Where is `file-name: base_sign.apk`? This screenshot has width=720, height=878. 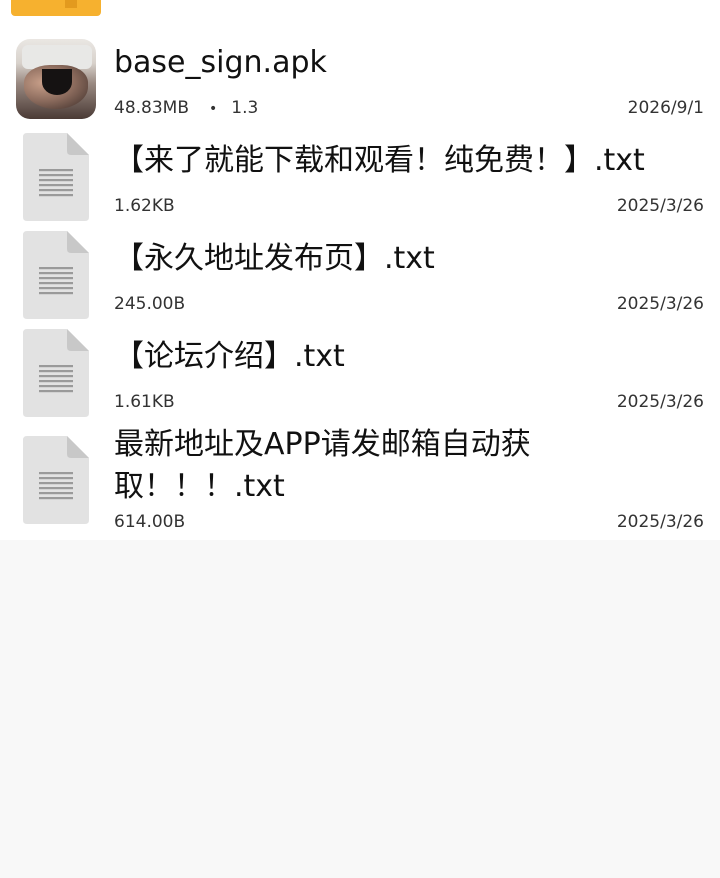 file-name: base_sign.apk is located at coordinates (220, 62).